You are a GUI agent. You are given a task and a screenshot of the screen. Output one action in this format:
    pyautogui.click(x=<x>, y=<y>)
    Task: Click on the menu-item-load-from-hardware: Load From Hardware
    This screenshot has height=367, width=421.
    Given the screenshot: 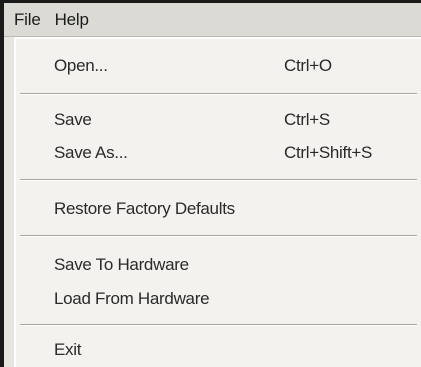 What is the action you would take?
    pyautogui.click(x=218, y=299)
    